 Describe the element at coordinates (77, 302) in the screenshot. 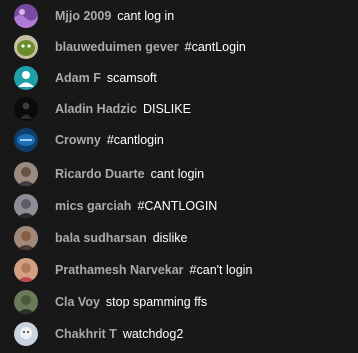

I see `author-name: Cla Voy` at that location.